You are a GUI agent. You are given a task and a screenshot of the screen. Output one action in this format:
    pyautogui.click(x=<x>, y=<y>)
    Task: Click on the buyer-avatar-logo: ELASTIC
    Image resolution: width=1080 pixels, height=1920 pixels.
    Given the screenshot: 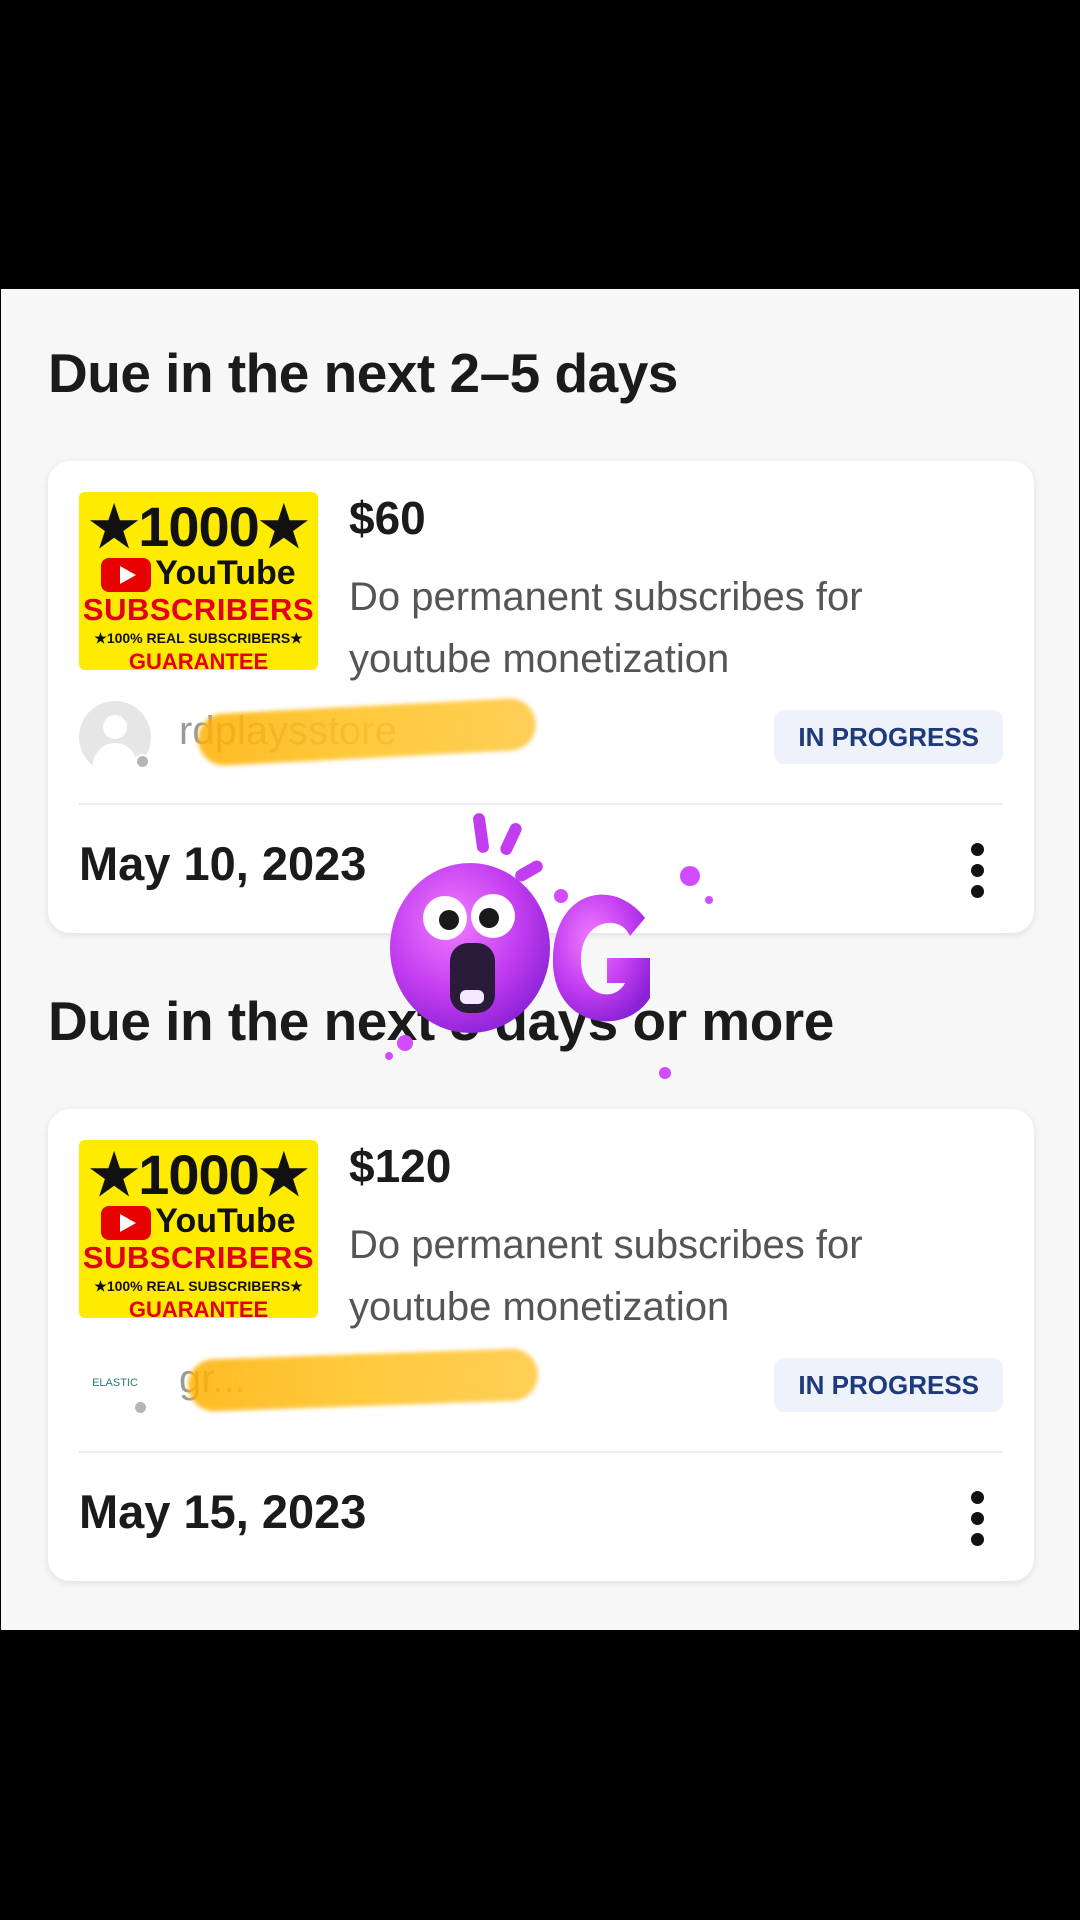 What is the action you would take?
    pyautogui.click(x=115, y=1383)
    